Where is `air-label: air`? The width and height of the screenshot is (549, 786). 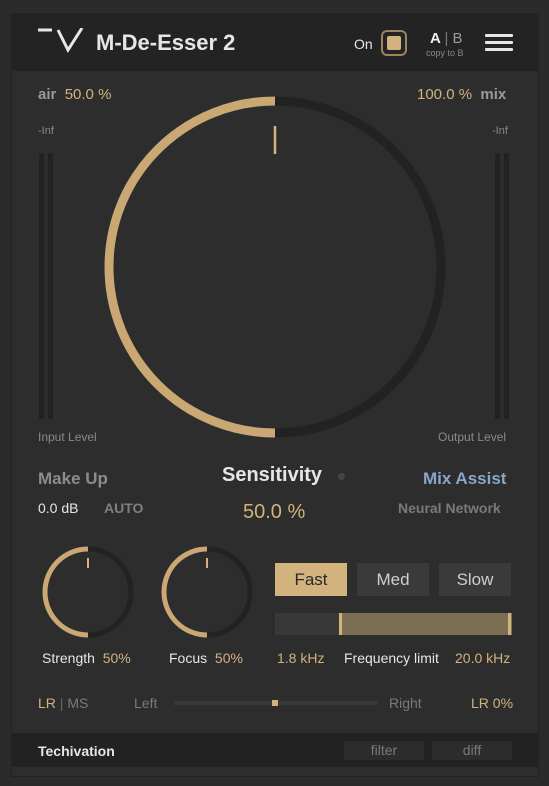 air-label: air is located at coordinates (47, 94).